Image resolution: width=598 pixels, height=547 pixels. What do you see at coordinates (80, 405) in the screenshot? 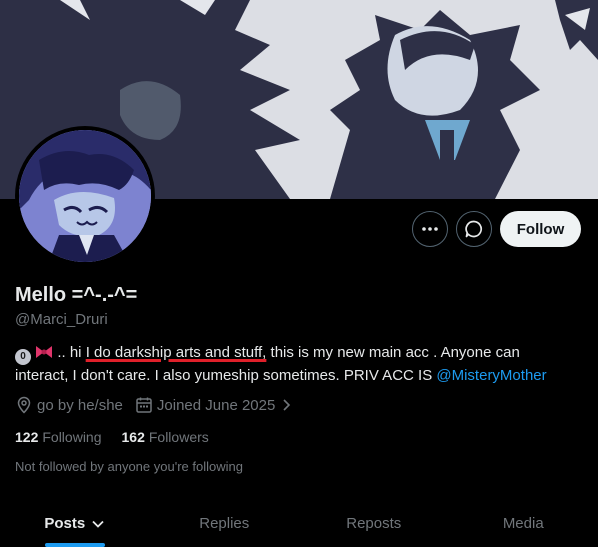
I see `location-text: go by he/she` at bounding box center [80, 405].